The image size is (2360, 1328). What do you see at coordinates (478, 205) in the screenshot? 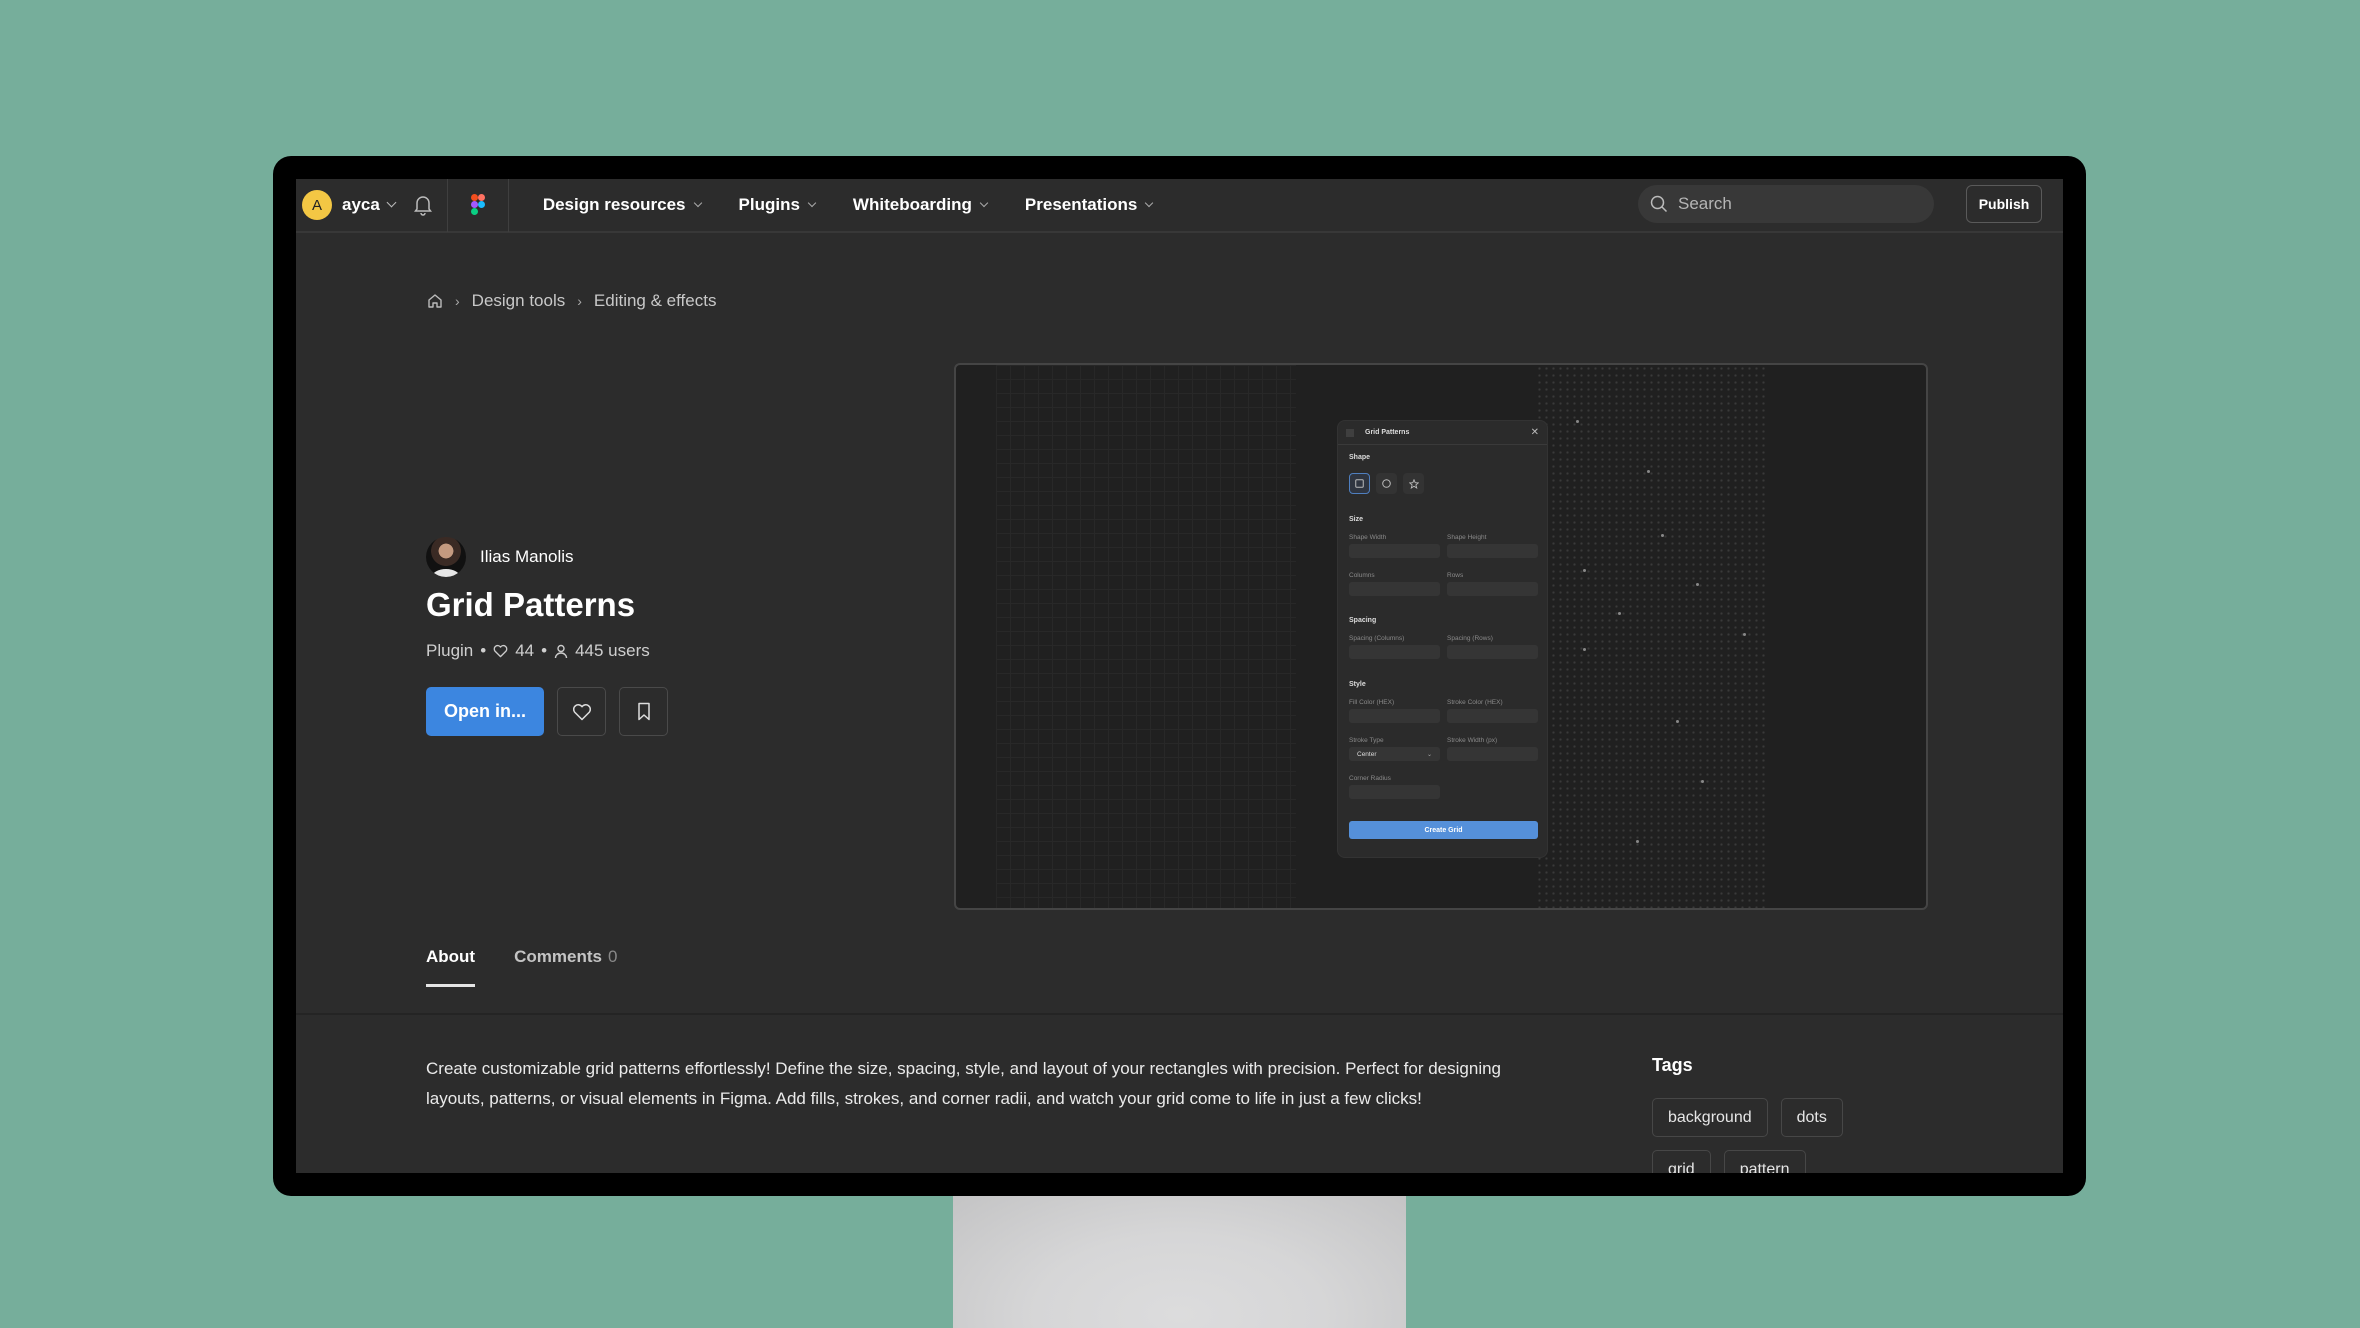
I see `figma-logo` at bounding box center [478, 205].